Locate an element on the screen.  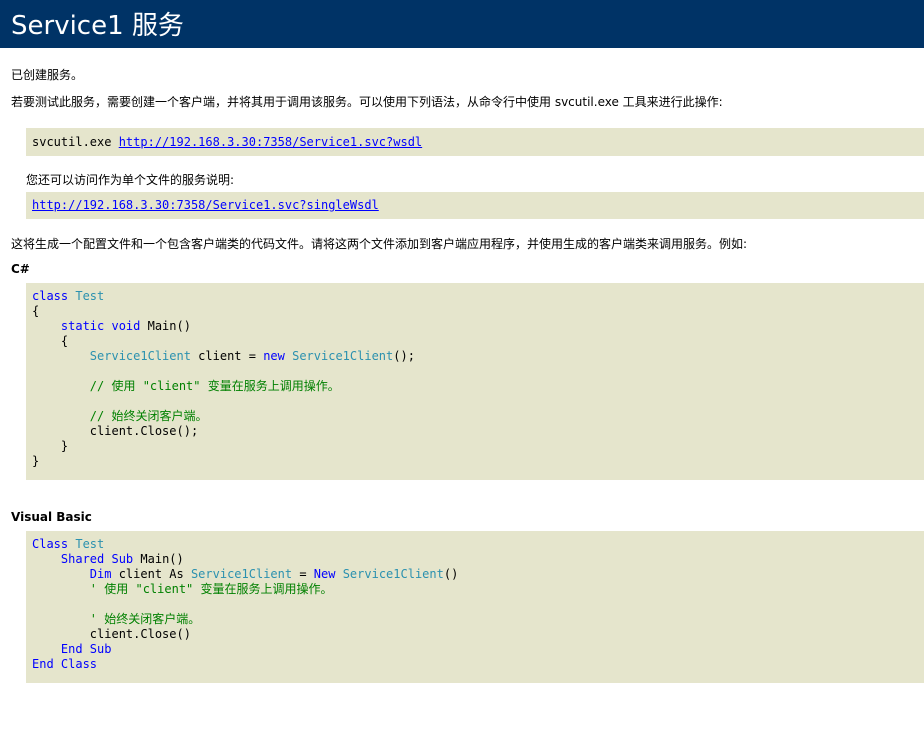
vb-code-line: End Class is located at coordinates (245, 664).